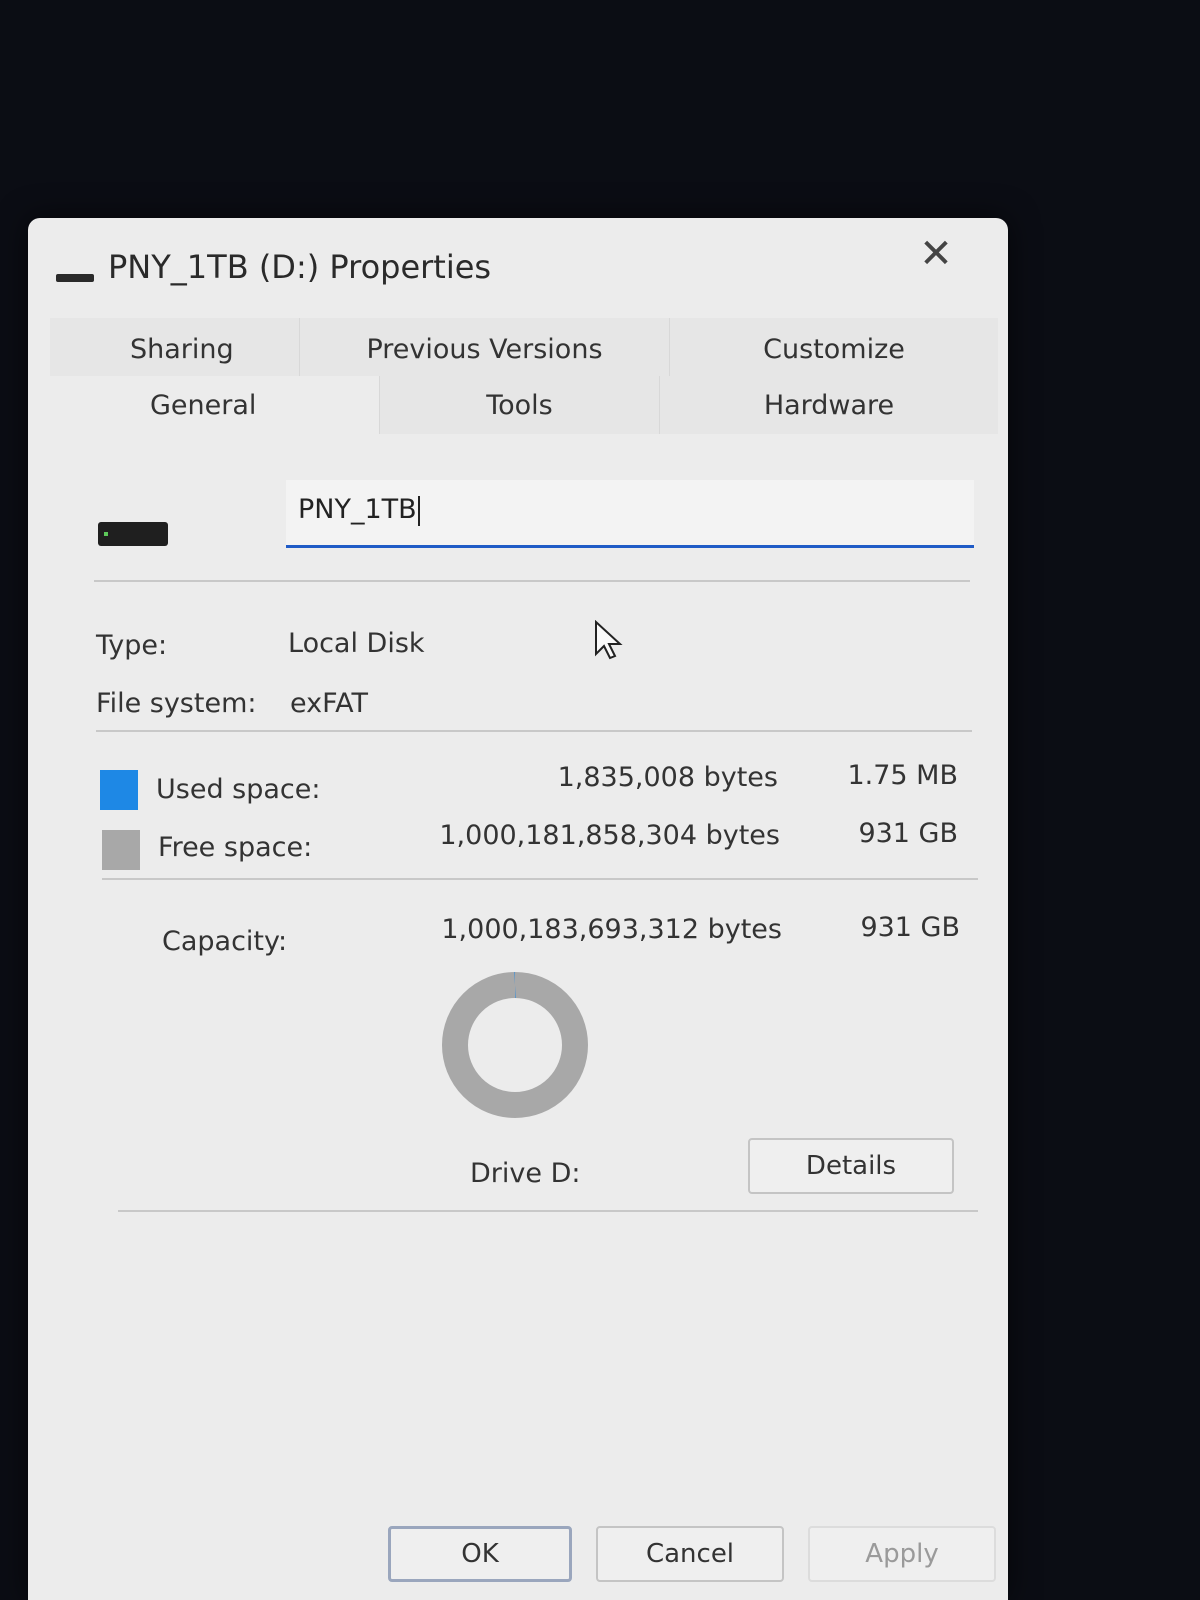  What do you see at coordinates (106, 534) in the screenshot?
I see `drive-led-icon` at bounding box center [106, 534].